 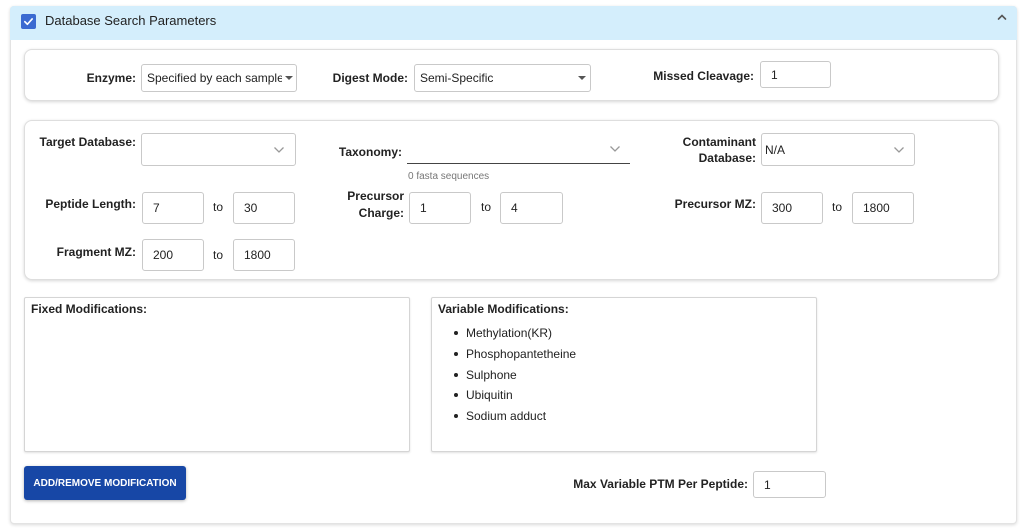 I want to click on panel-title: Database Search Parameters, so click(x=131, y=20).